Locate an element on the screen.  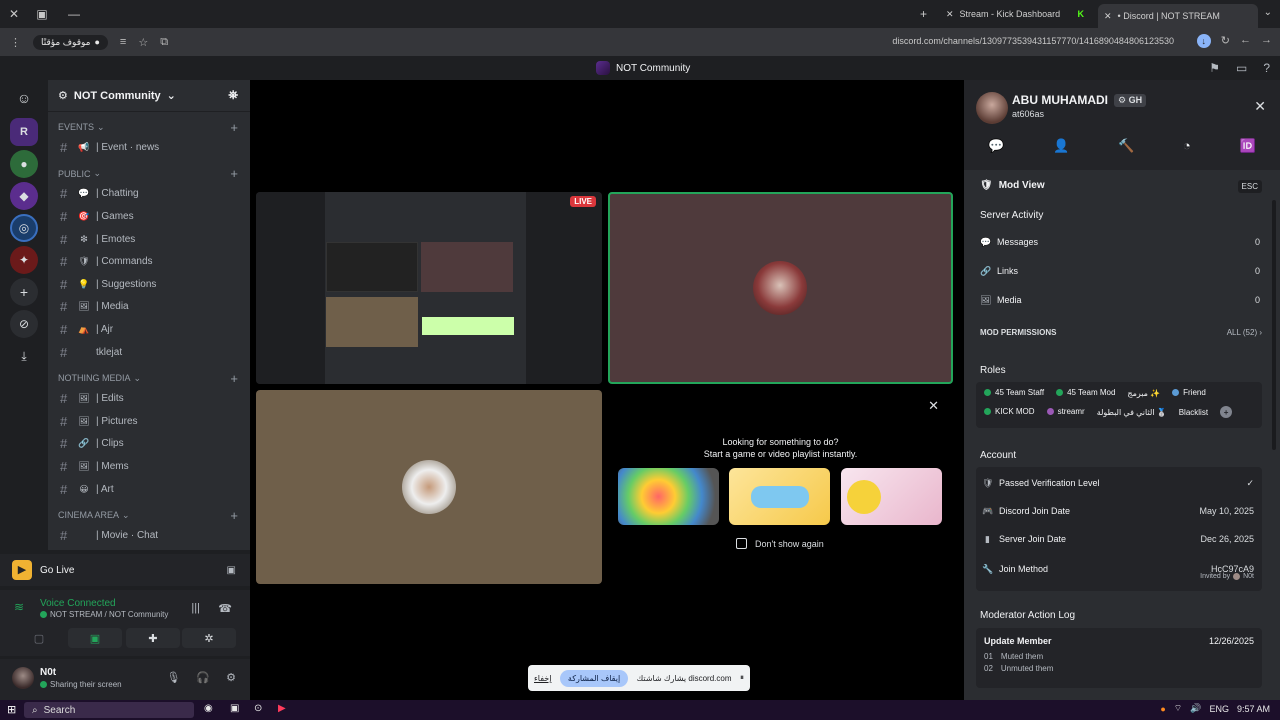
wifi-icon: ⌔ is located at coordinates (1178, 708).